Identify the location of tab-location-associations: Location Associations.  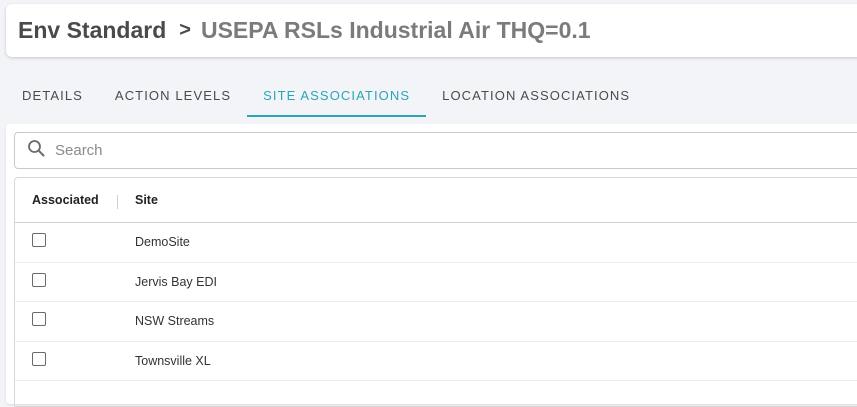
(536, 96).